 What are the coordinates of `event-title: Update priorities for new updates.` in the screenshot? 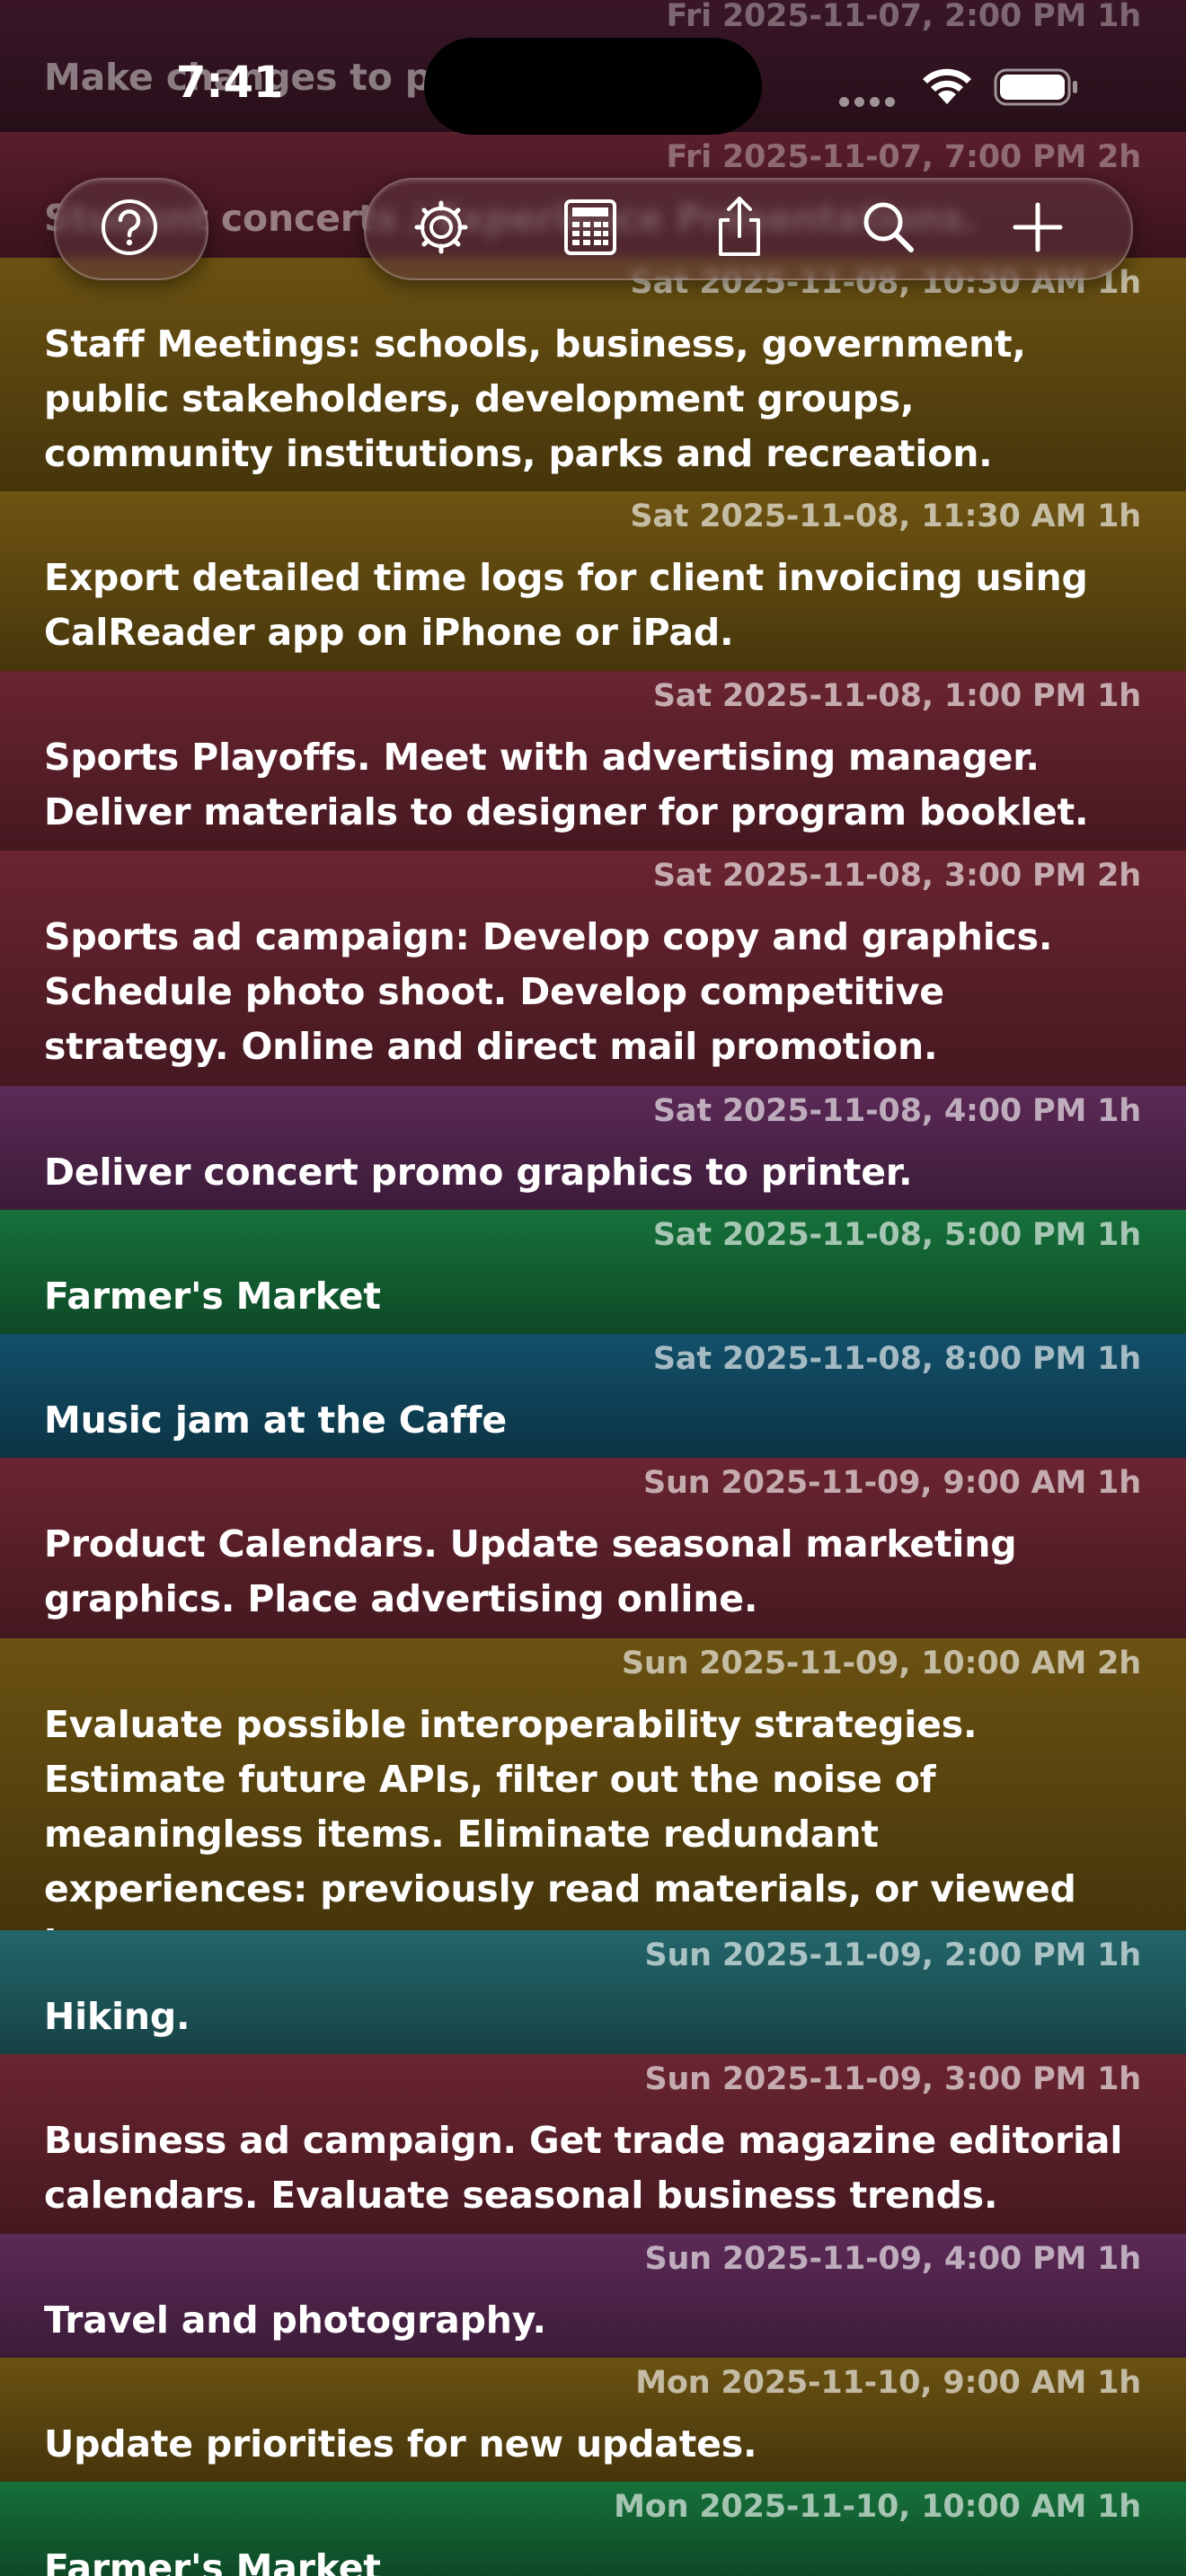 It's located at (400, 2444).